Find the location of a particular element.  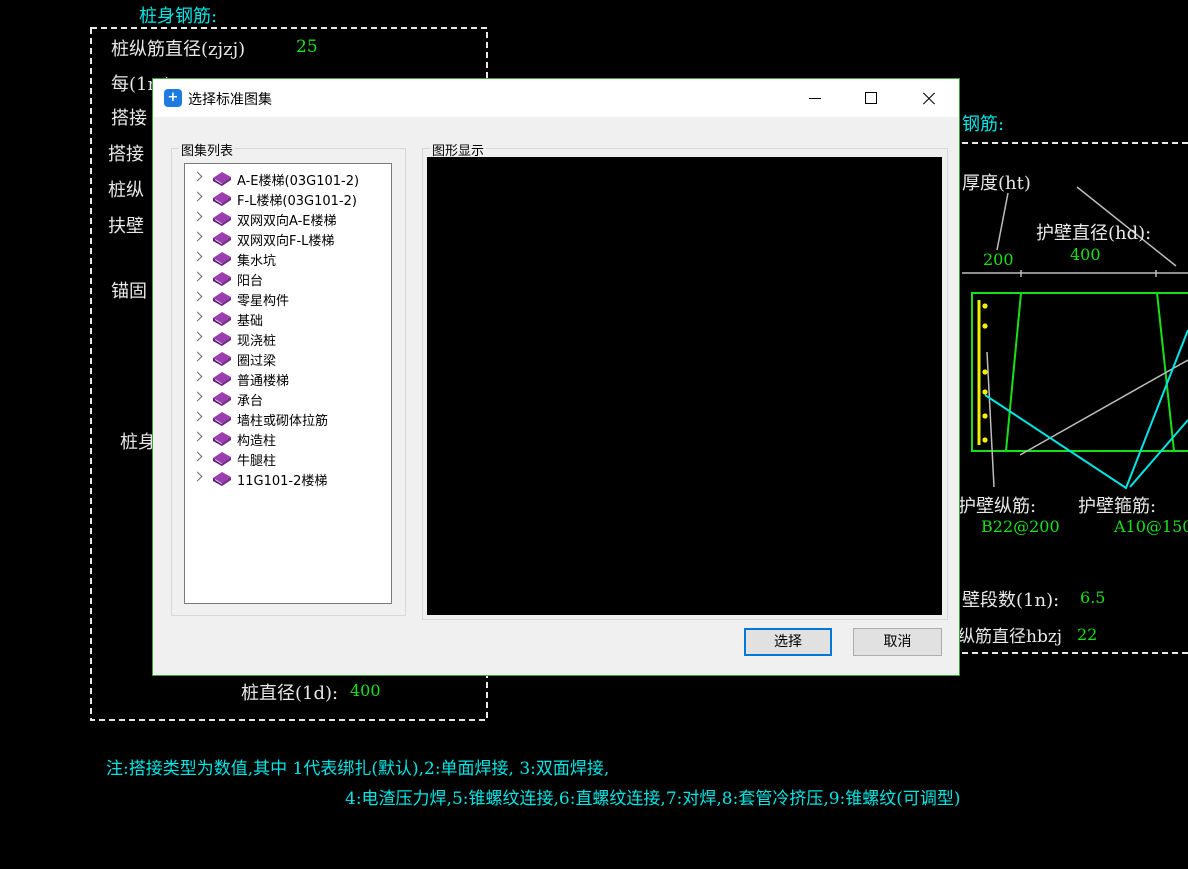

tree-item-label: A-E楼梯(03G101-2) is located at coordinates (298, 181).